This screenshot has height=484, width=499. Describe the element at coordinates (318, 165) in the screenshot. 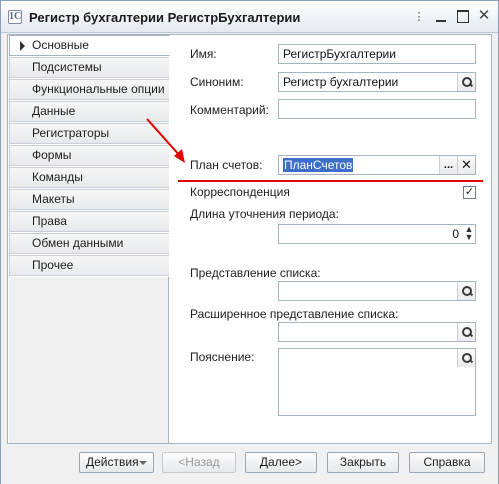

I see `chart-of-accounts-value: ПланСчетов` at that location.